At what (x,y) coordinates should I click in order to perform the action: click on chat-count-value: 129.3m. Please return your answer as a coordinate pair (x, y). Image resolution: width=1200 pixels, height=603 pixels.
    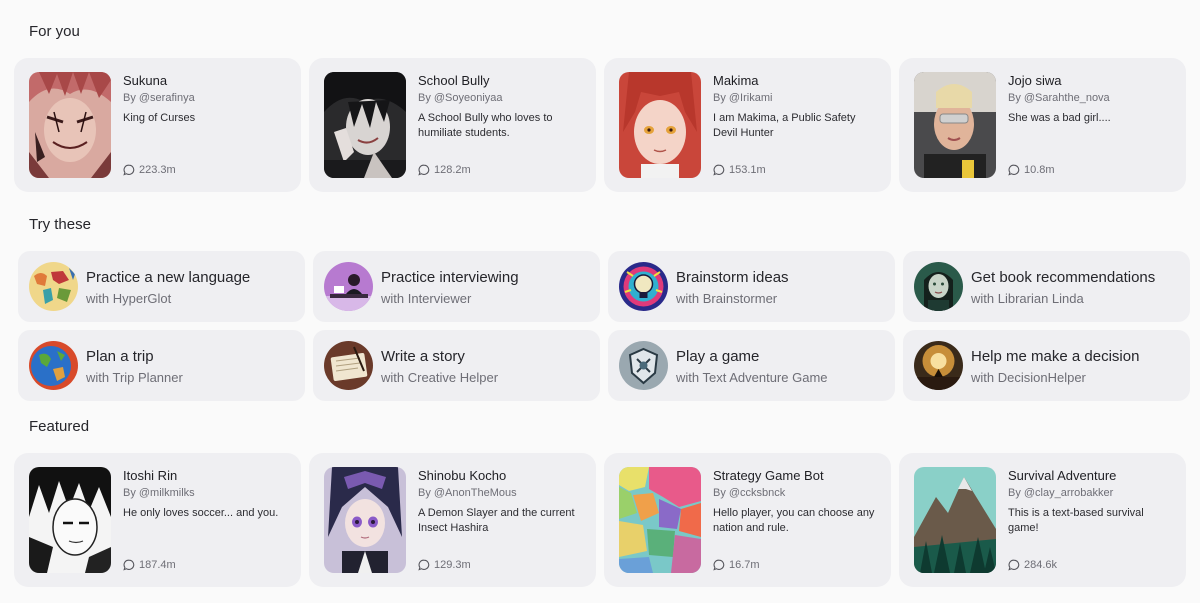
    Looking at the image, I should click on (452, 565).